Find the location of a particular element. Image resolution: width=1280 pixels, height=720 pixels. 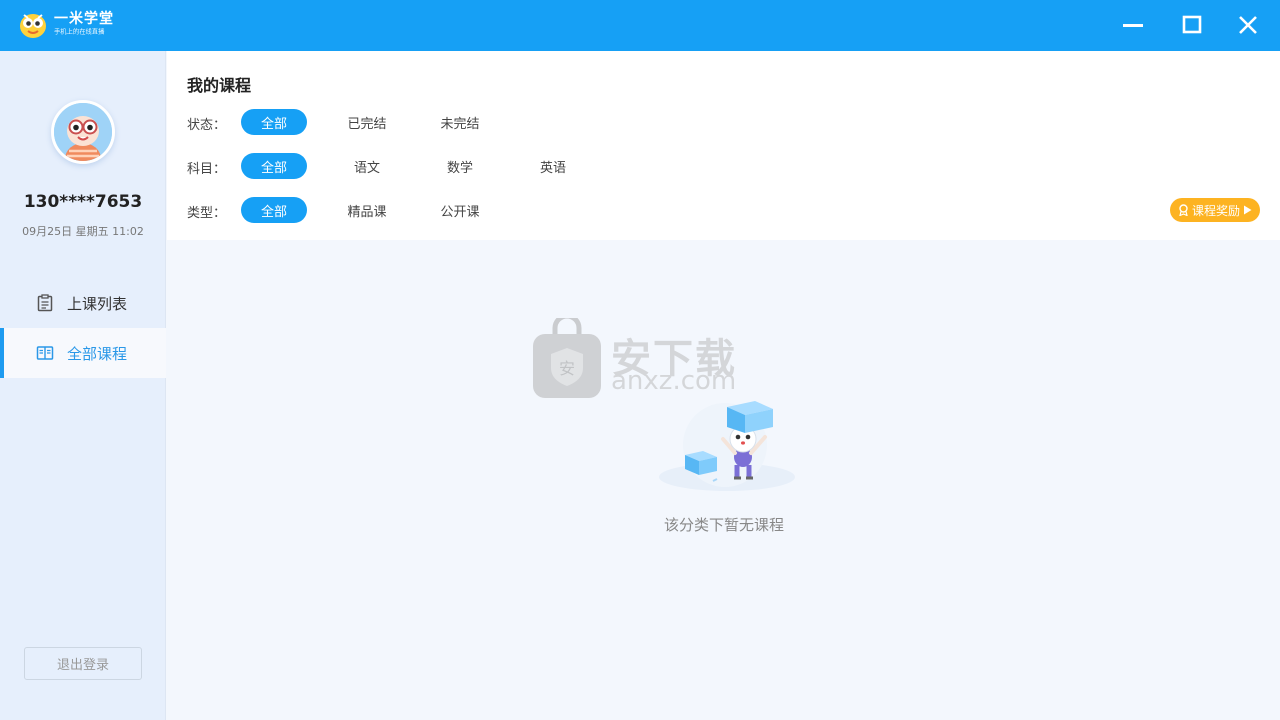

filter-row-status: 状态： 全部 已完结 未完结 is located at coordinates (637, 122).